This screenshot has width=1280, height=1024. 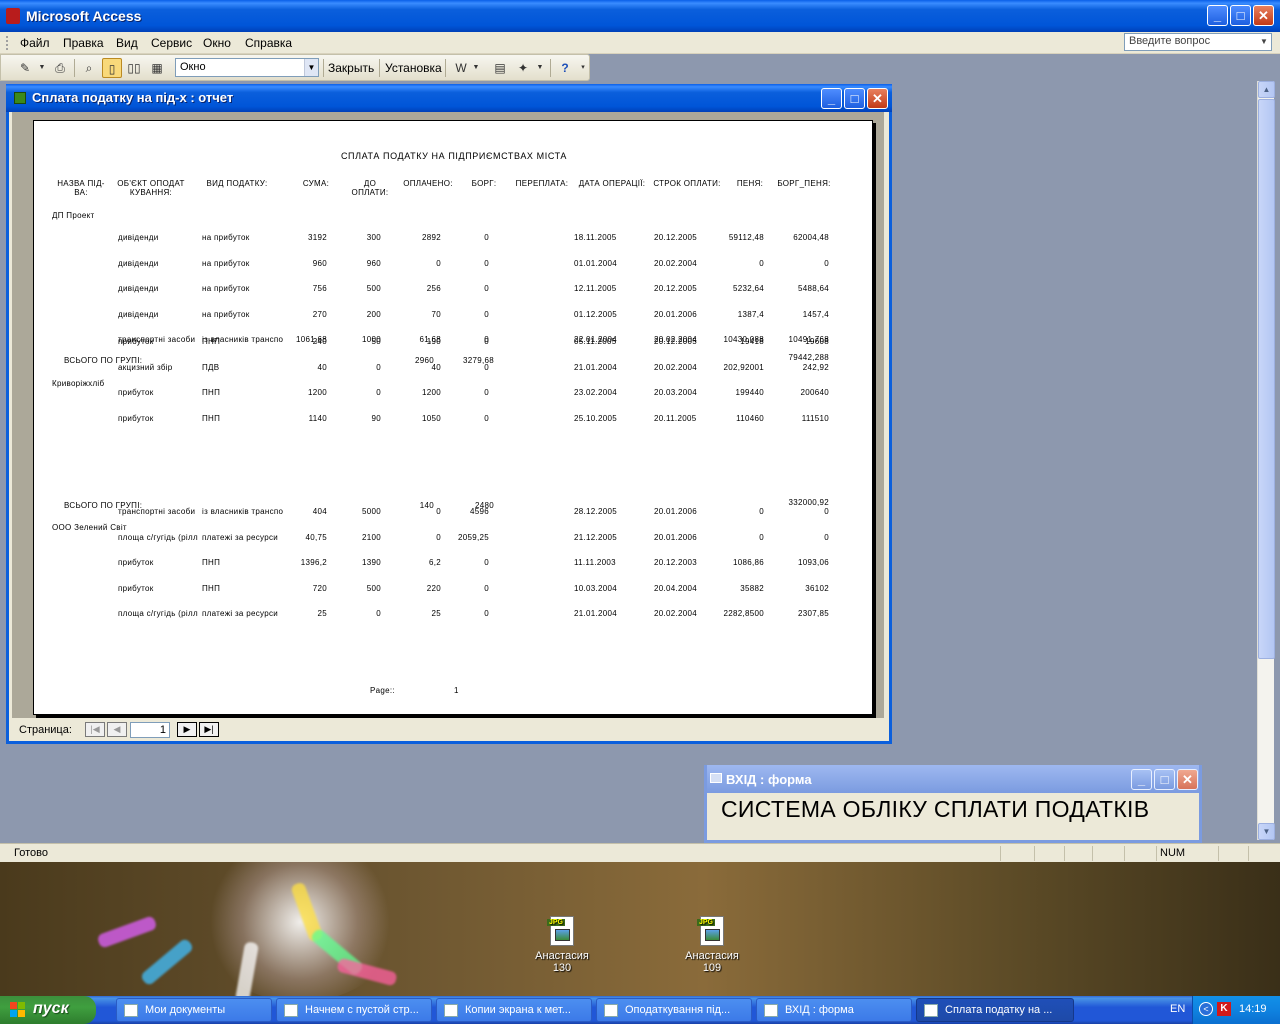 I want to click on form-close-button: ✕, so click(x=1187, y=779).